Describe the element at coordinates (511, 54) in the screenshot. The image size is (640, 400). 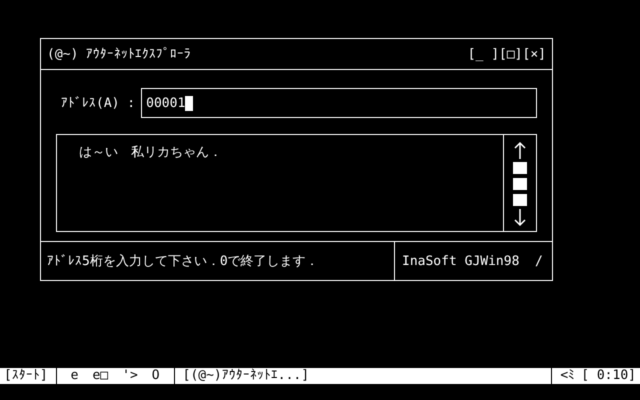
I see `maximize-button: [□]` at that location.